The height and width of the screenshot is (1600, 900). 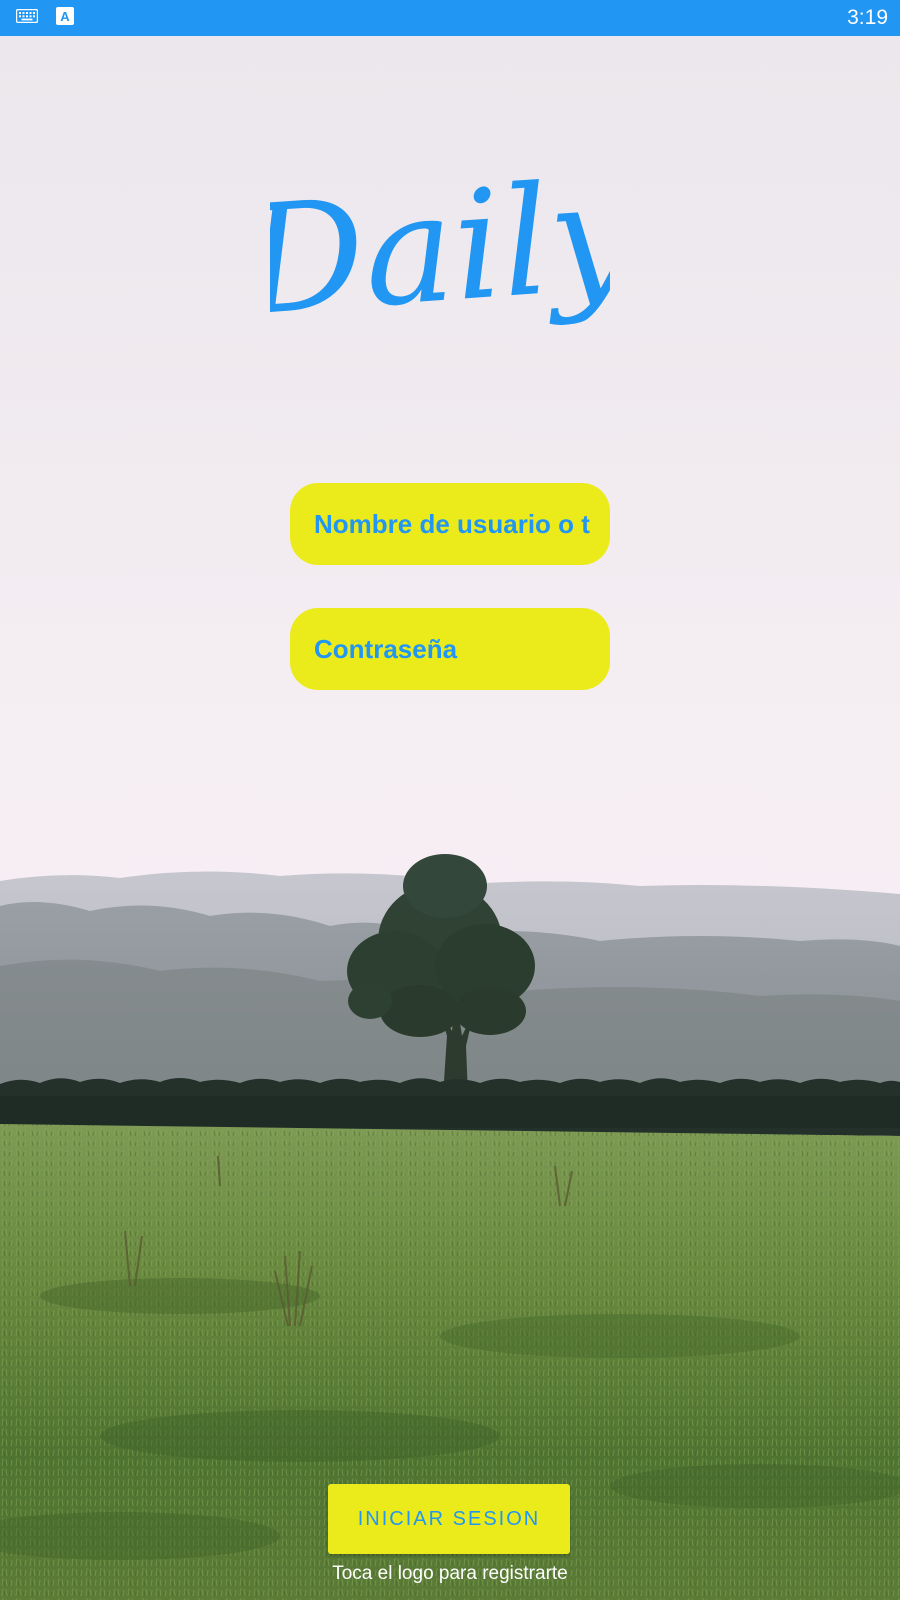 I want to click on login-button: INICIAR SESION, so click(x=449, y=1519).